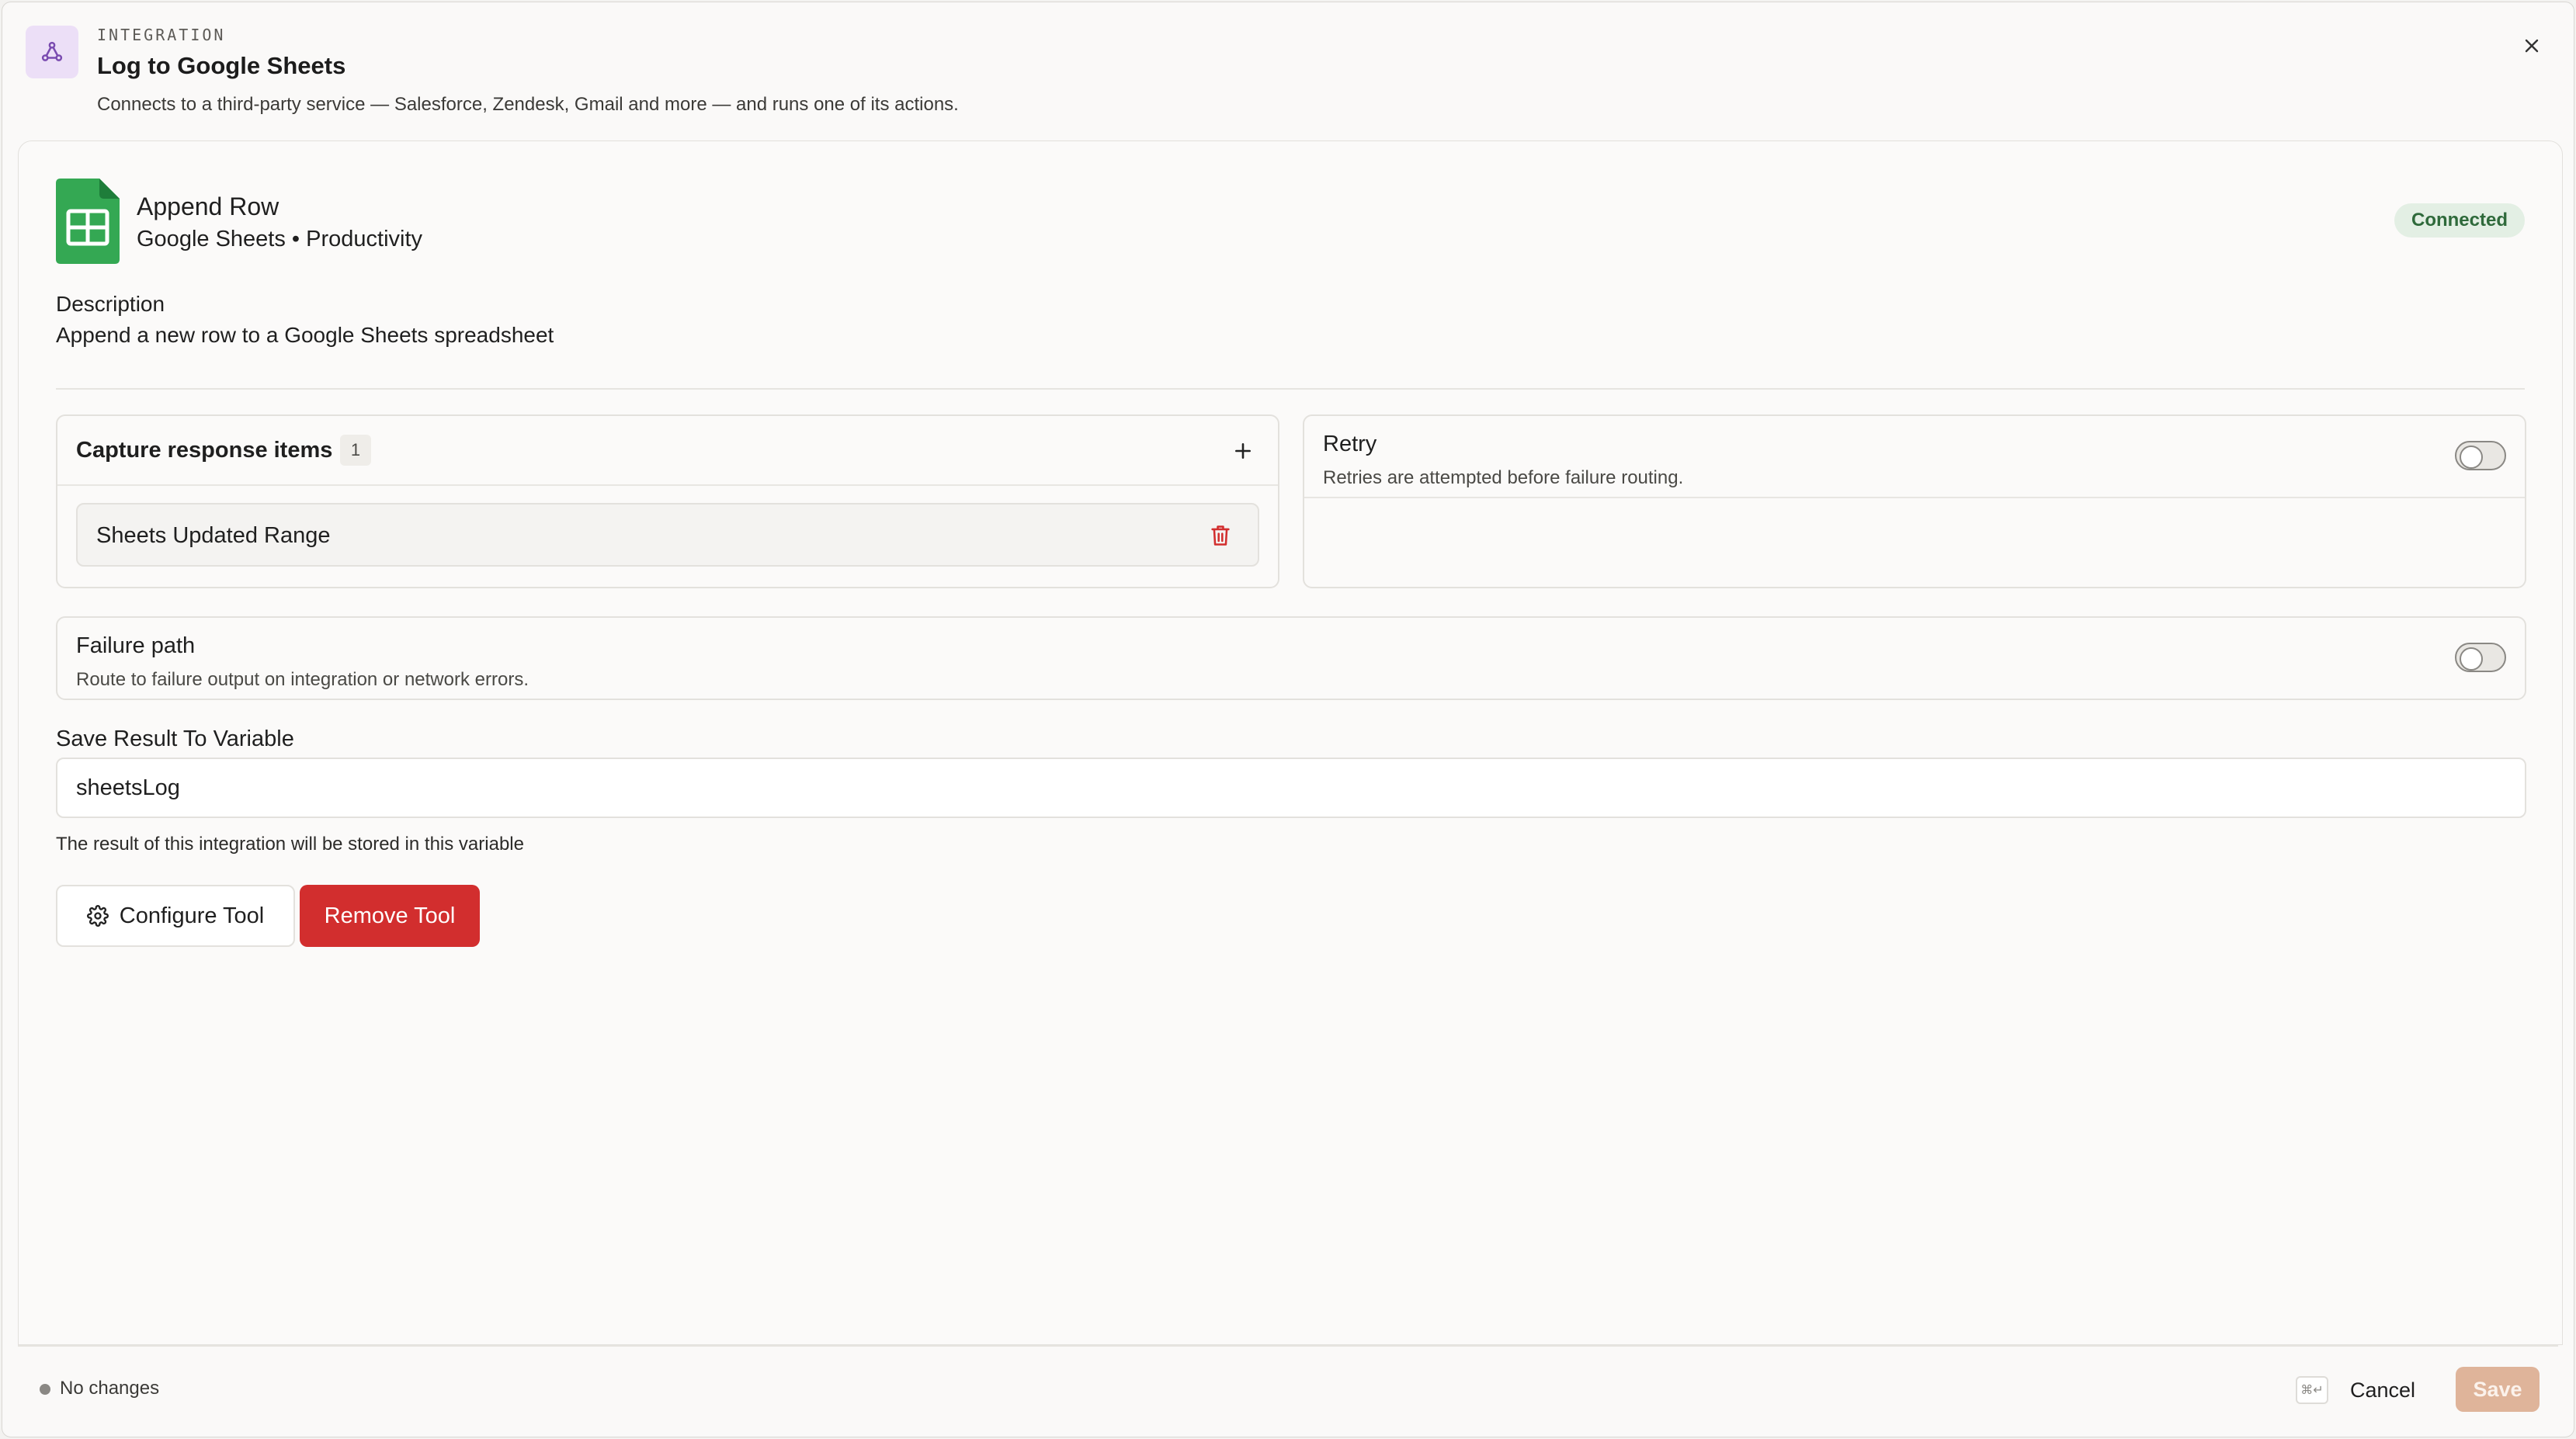  What do you see at coordinates (280, 239) in the screenshot?
I see `tool-meta: Google Sheets • Productivity` at bounding box center [280, 239].